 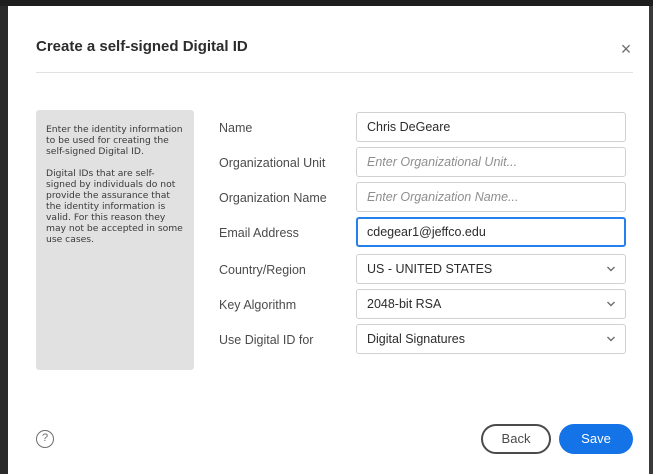 What do you see at coordinates (491, 339) in the screenshot?
I see `use-for-select: Digital Signatures` at bounding box center [491, 339].